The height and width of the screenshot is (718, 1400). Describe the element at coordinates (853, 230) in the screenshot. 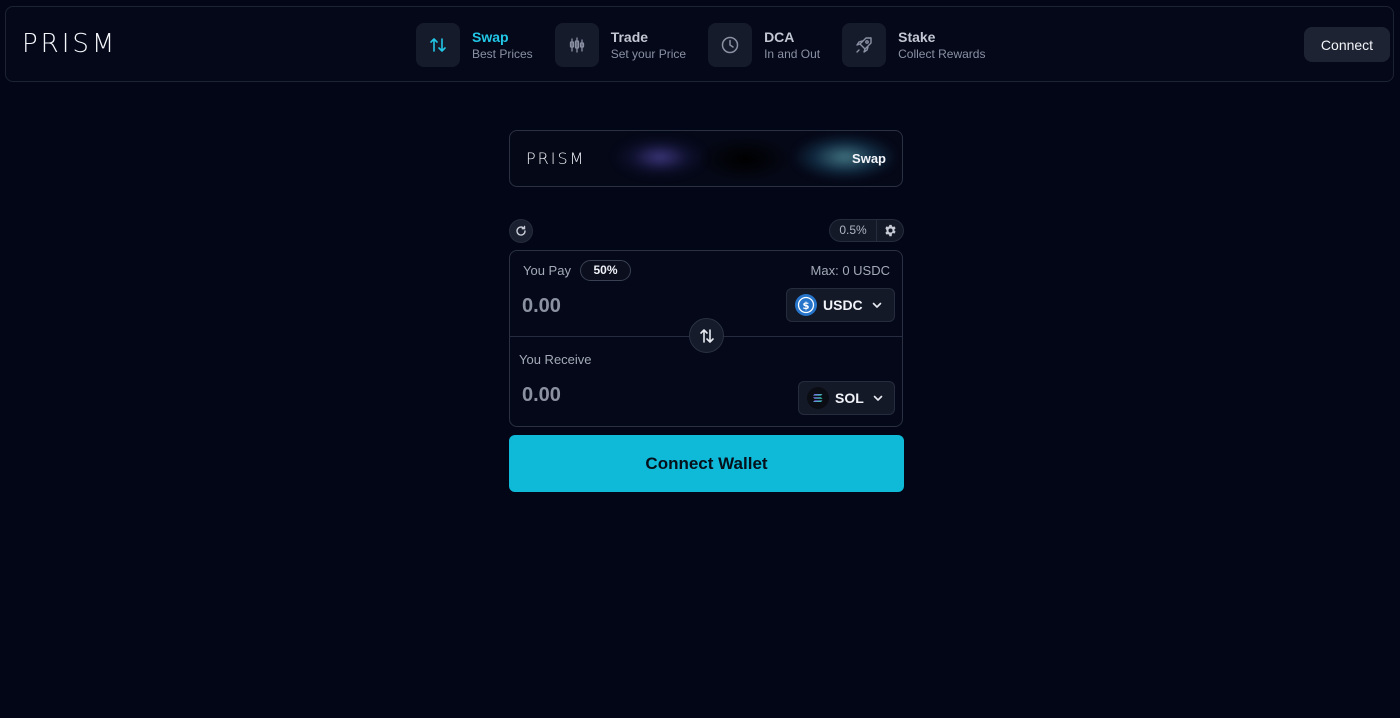

I see `slippage-value: 0.5%` at that location.